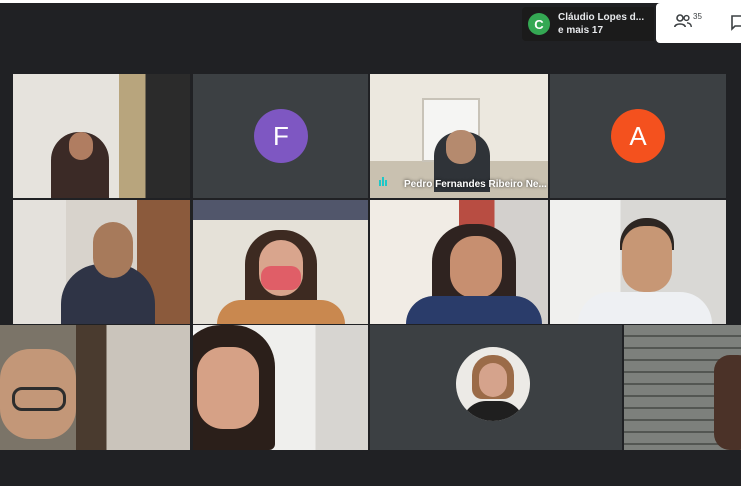  Describe the element at coordinates (581, 30) in the screenshot. I see `presenter-more: e mais 17` at that location.